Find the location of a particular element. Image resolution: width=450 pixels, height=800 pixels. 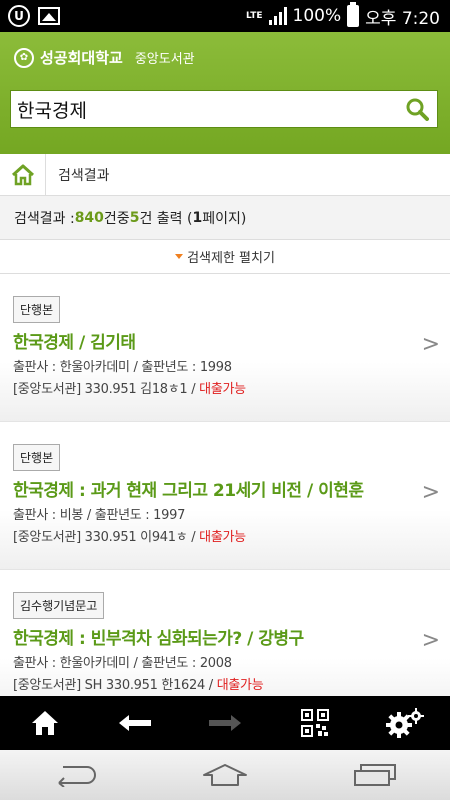

result-holding: [중앙도서관] 330.951 이941ㅎ / 대출가능 is located at coordinates (231, 535).